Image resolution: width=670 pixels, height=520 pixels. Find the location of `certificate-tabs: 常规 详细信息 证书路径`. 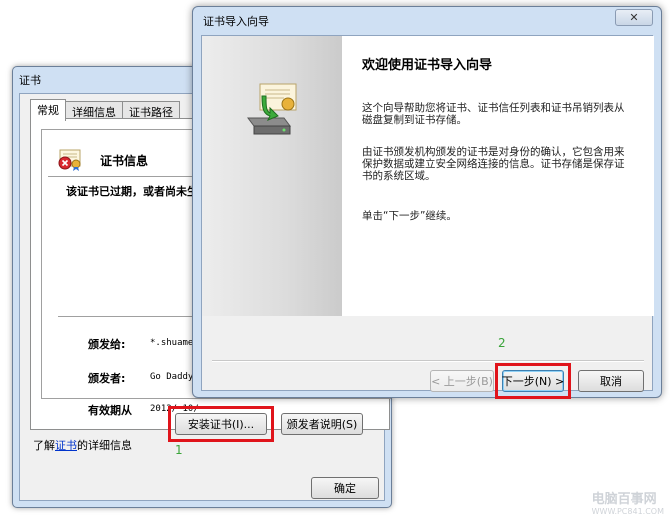

certificate-tabs: 常规 详细信息 证书路径 is located at coordinates (105, 110).